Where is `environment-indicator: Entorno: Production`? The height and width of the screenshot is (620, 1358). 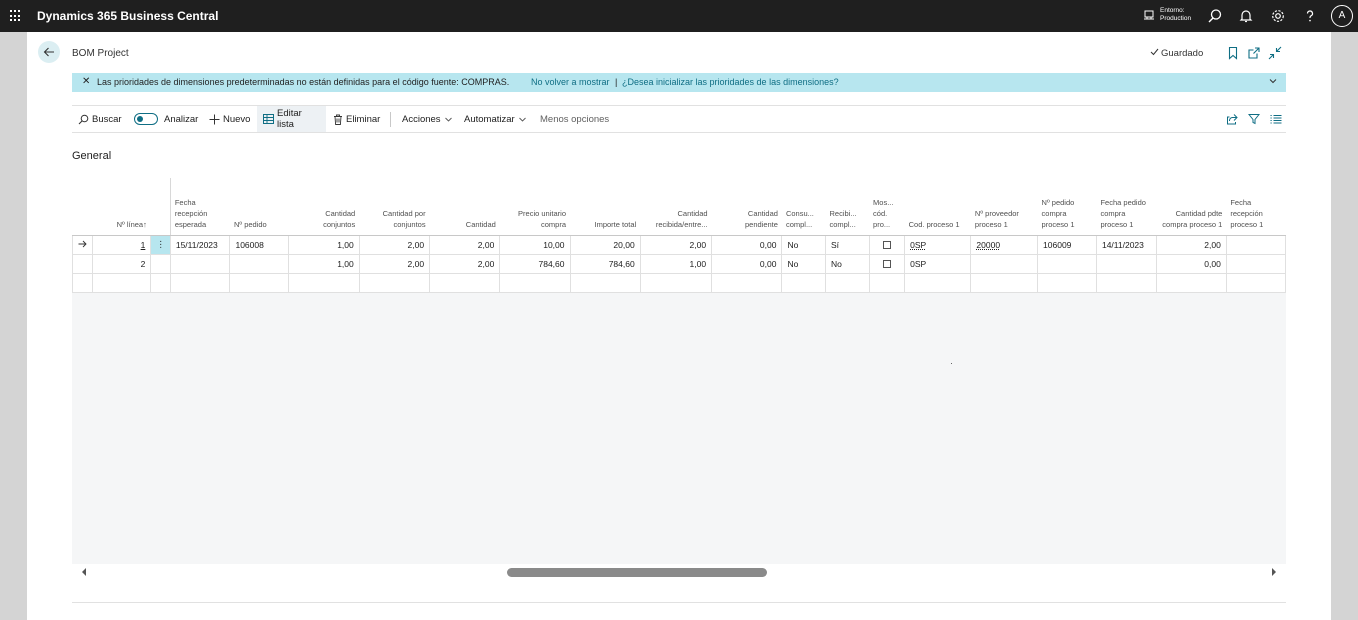
environment-indicator: Entorno: Production is located at coordinates (1167, 15).